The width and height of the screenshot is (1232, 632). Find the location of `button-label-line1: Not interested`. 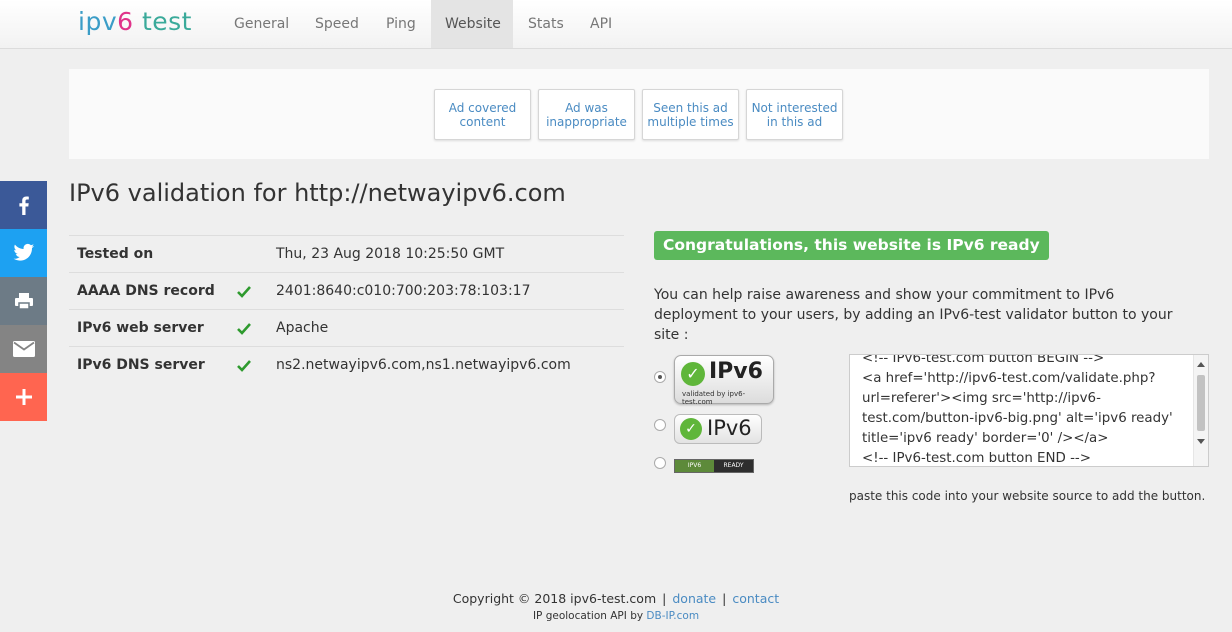

button-label-line1: Not interested is located at coordinates (794, 107).